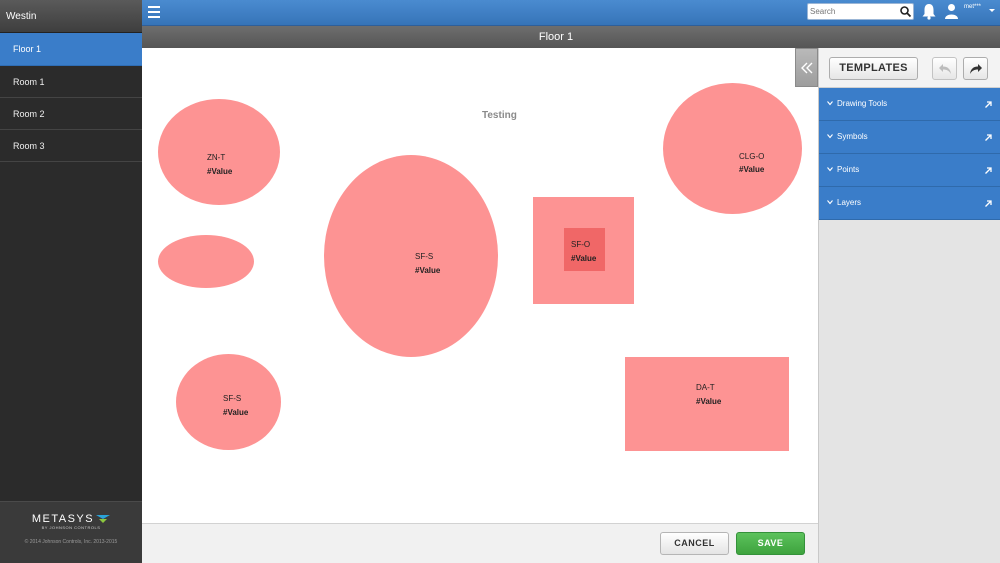 This screenshot has height=563, width=1000. I want to click on metasys-logo: METASYS, so click(71, 519).